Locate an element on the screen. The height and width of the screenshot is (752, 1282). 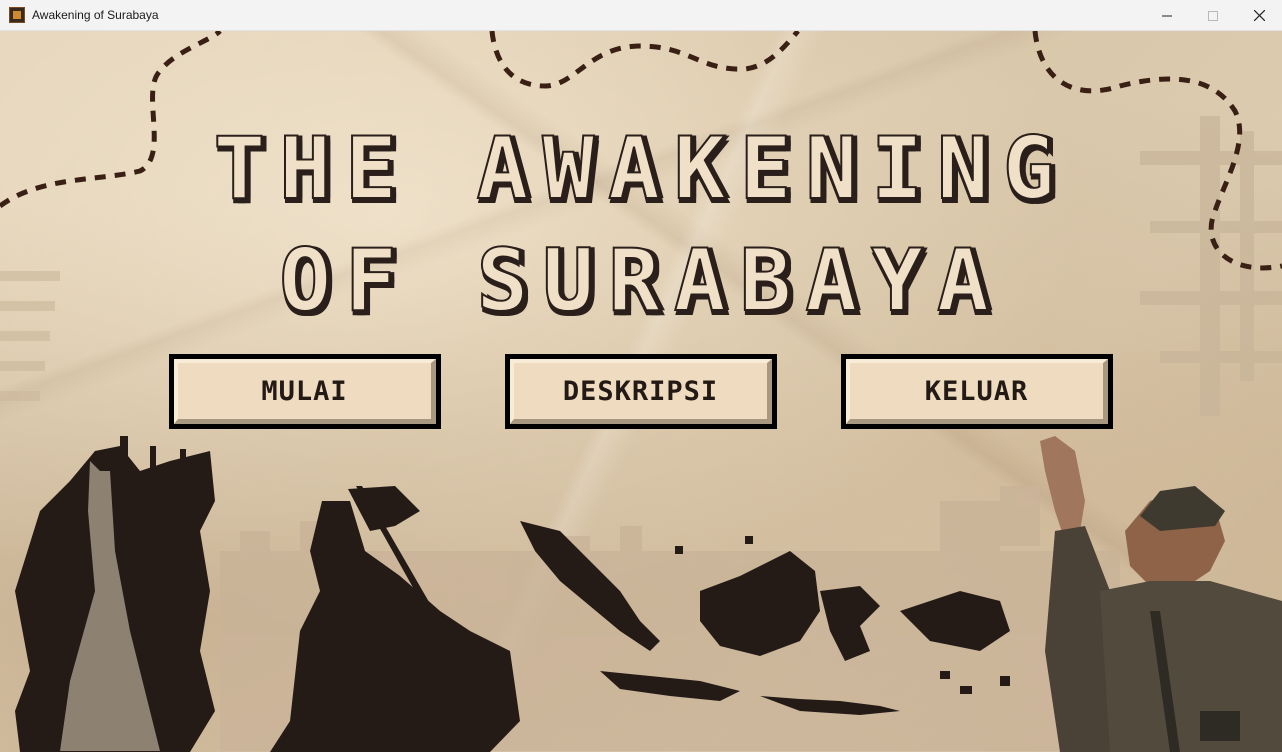
close-button is located at coordinates (1259, 15).